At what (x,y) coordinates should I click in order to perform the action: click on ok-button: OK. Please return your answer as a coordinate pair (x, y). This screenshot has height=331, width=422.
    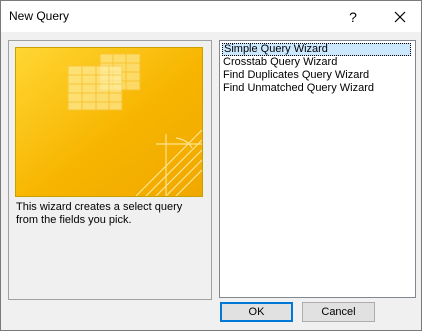
    Looking at the image, I should click on (256, 312).